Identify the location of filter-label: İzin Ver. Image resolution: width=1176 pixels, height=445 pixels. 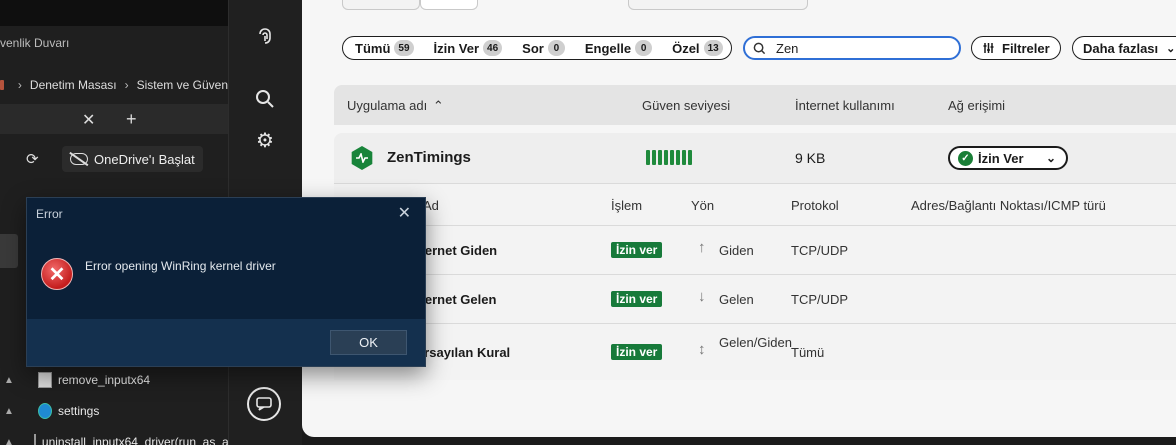
(456, 48).